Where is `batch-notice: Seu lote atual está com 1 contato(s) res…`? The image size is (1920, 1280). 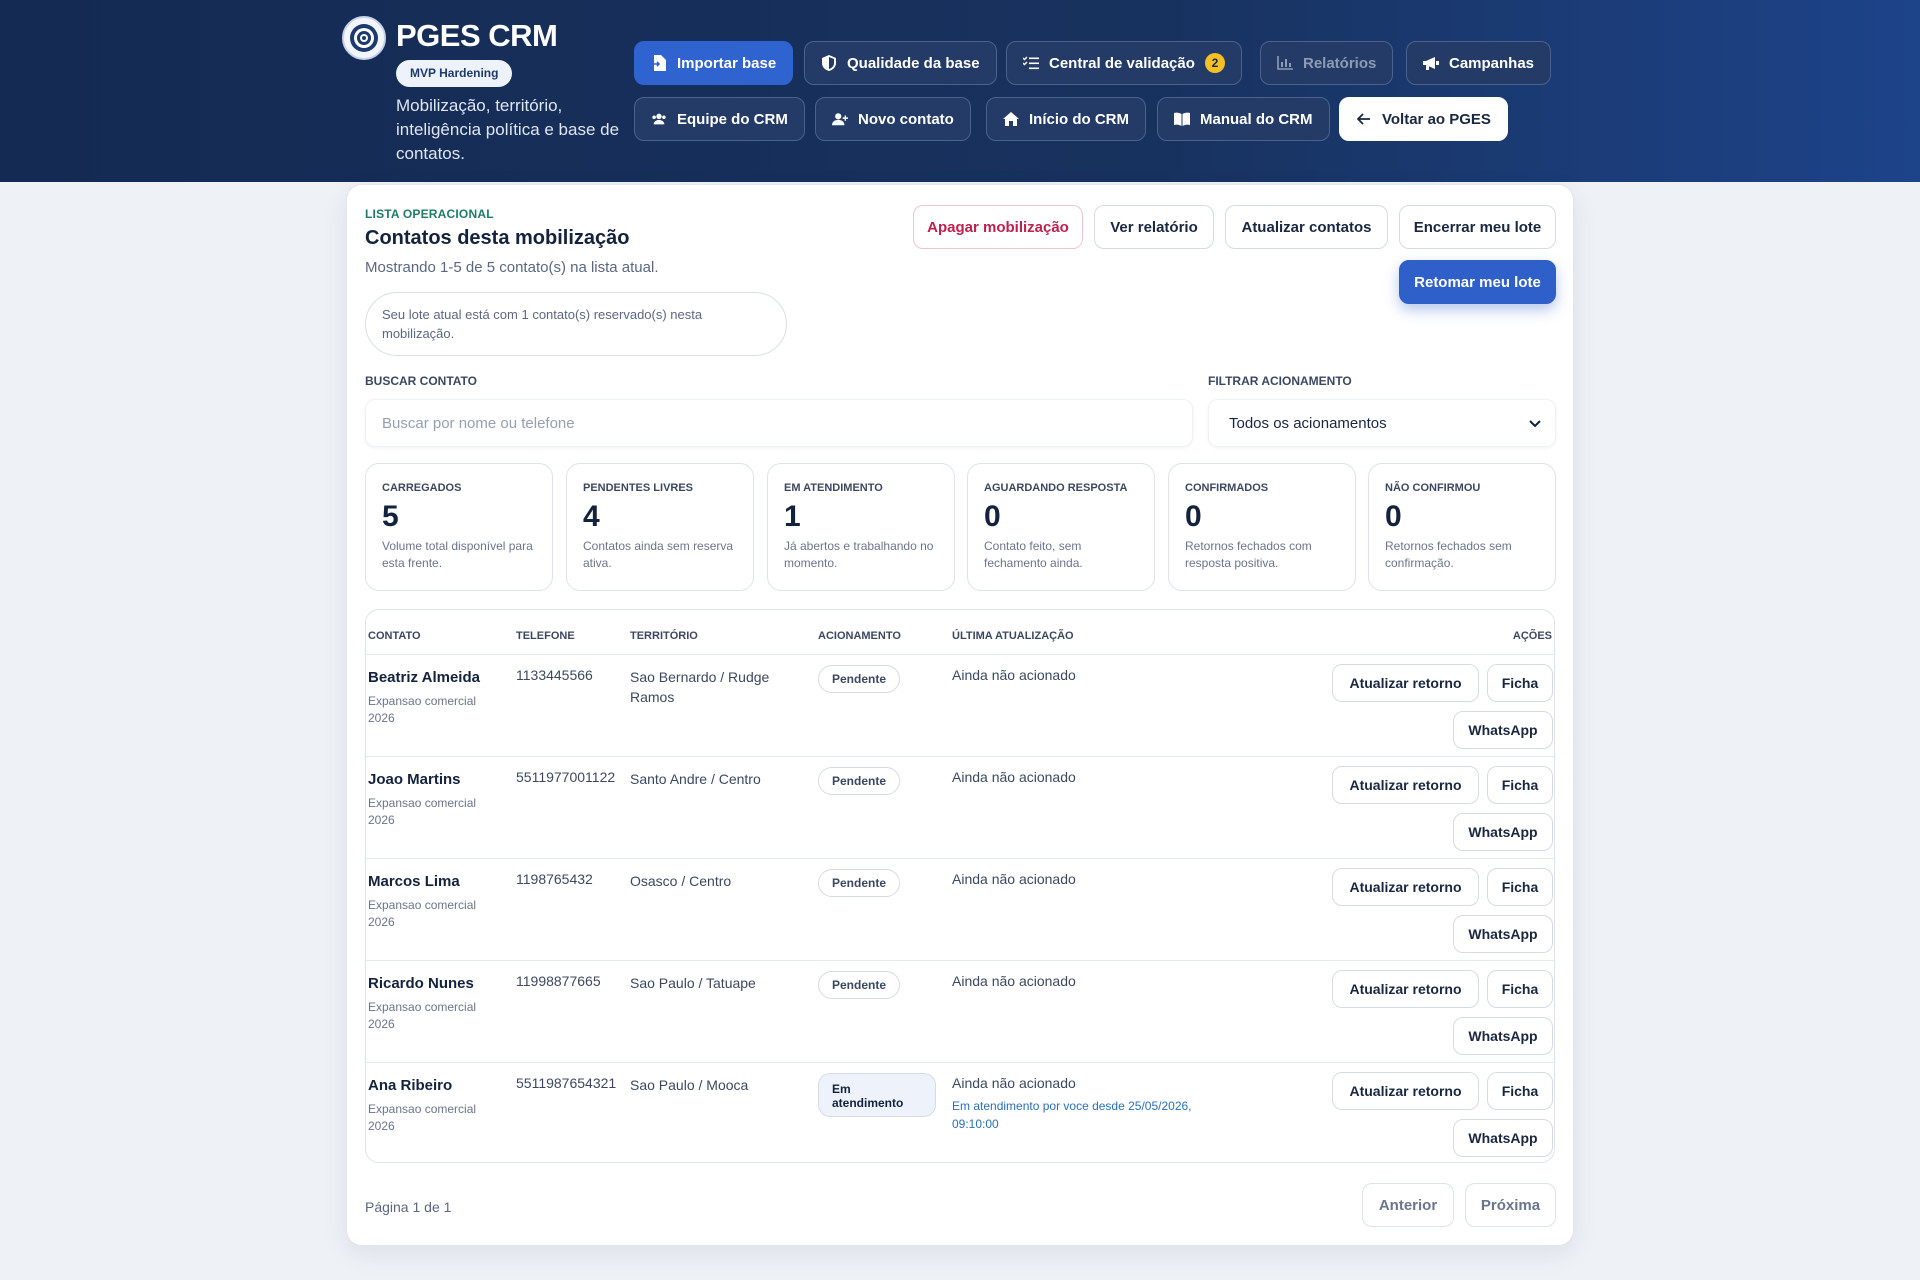
batch-notice: Seu lote atual está com 1 contato(s) res… is located at coordinates (576, 324).